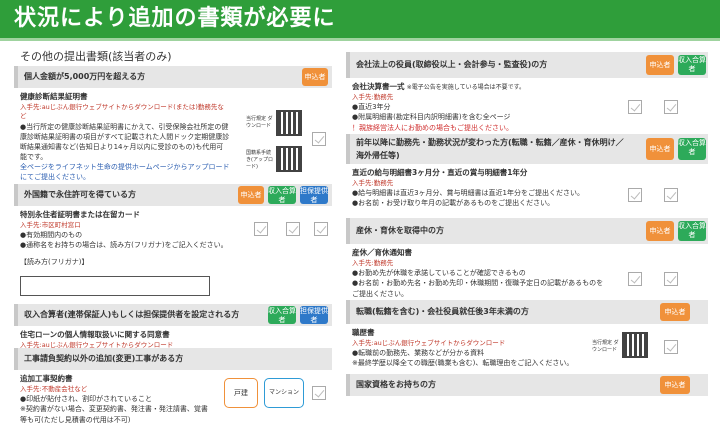  Describe the element at coordinates (439, 273) in the screenshot. I see `document-note: ●お勤め先が休職を承諾していることが確認できるもの` at that location.